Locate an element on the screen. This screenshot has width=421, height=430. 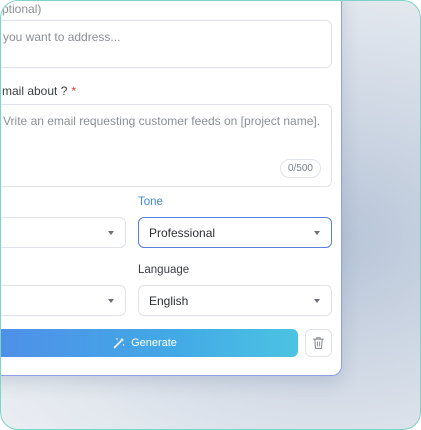
clear-button is located at coordinates (318, 343).